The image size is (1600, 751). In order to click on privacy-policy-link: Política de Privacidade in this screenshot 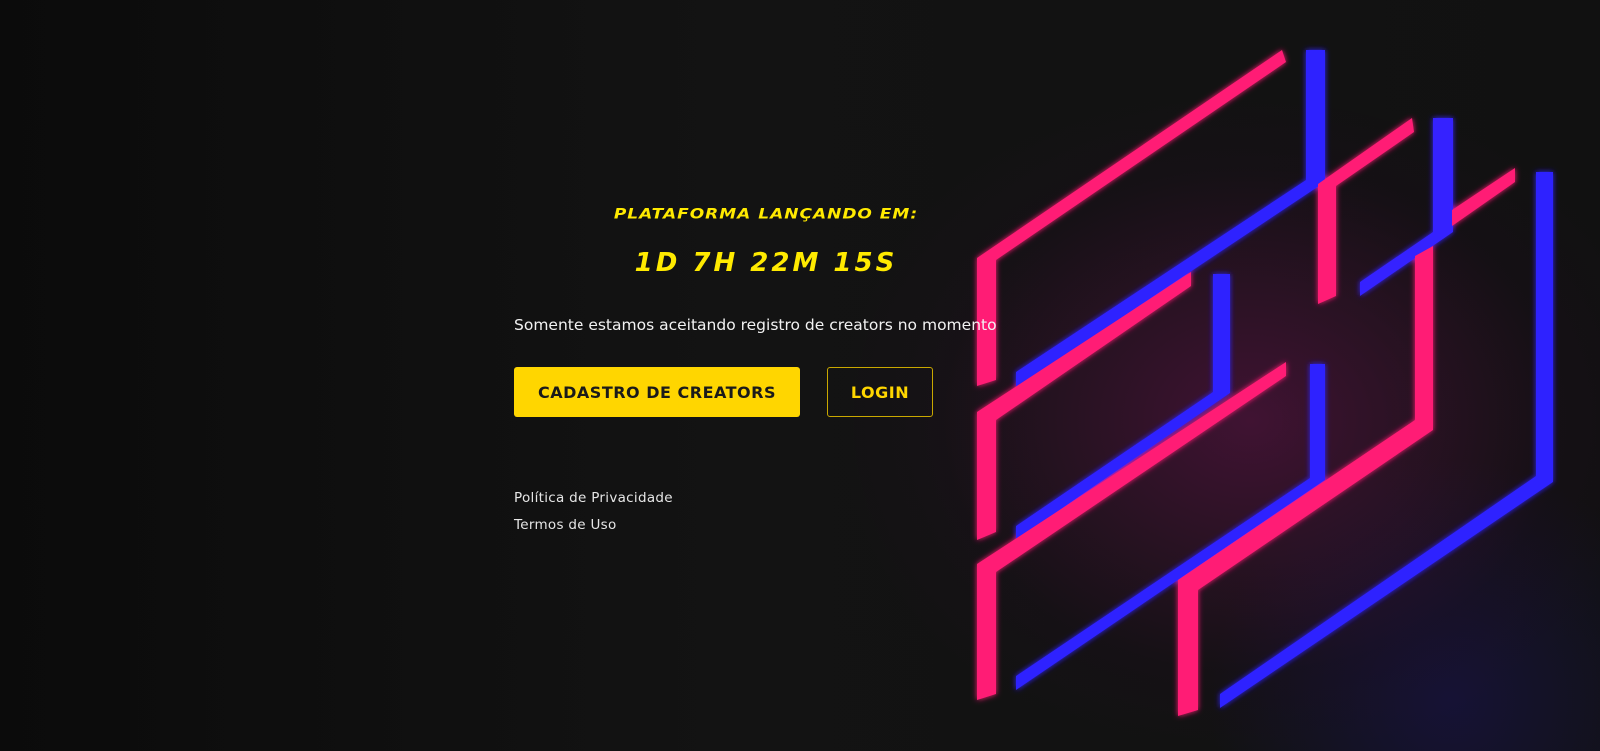, I will do `click(593, 498)`.